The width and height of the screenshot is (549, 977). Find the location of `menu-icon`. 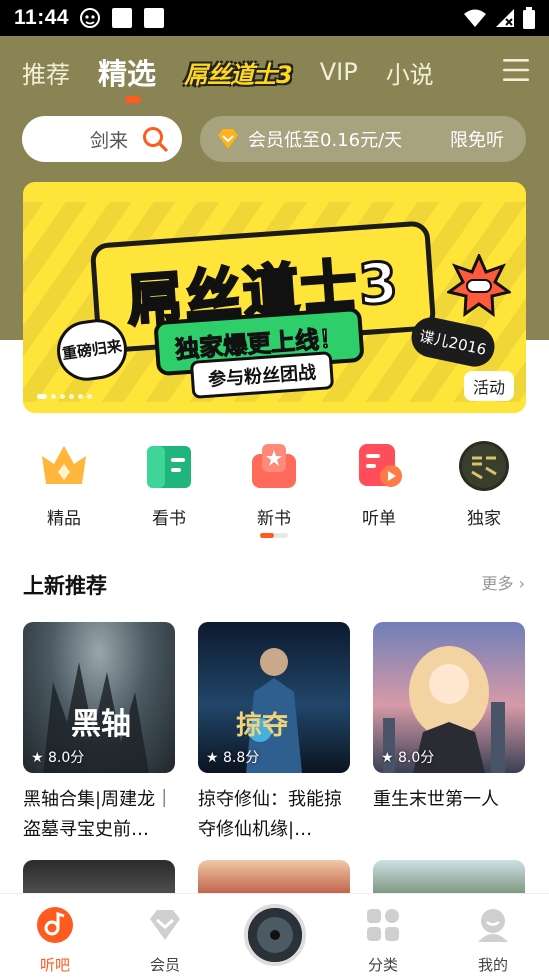

menu-icon is located at coordinates (516, 70).